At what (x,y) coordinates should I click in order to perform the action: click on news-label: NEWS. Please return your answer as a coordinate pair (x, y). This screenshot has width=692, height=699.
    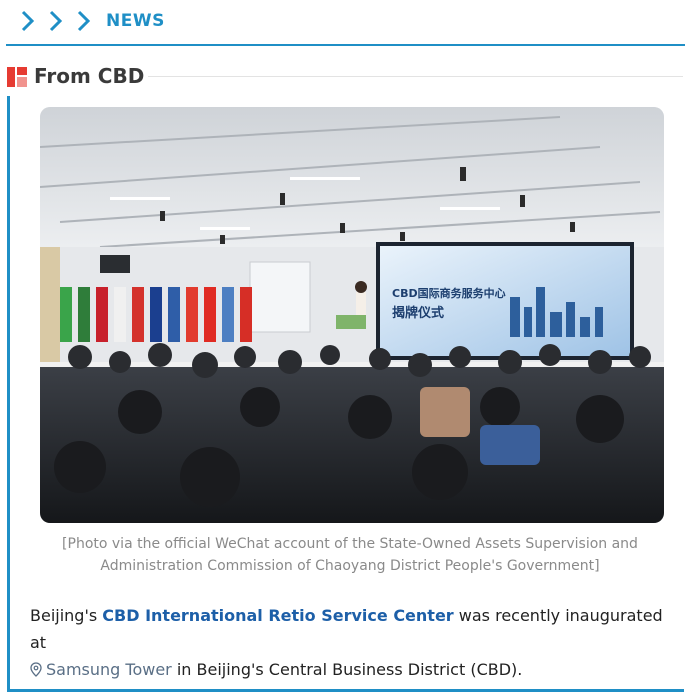
    Looking at the image, I should click on (135, 21).